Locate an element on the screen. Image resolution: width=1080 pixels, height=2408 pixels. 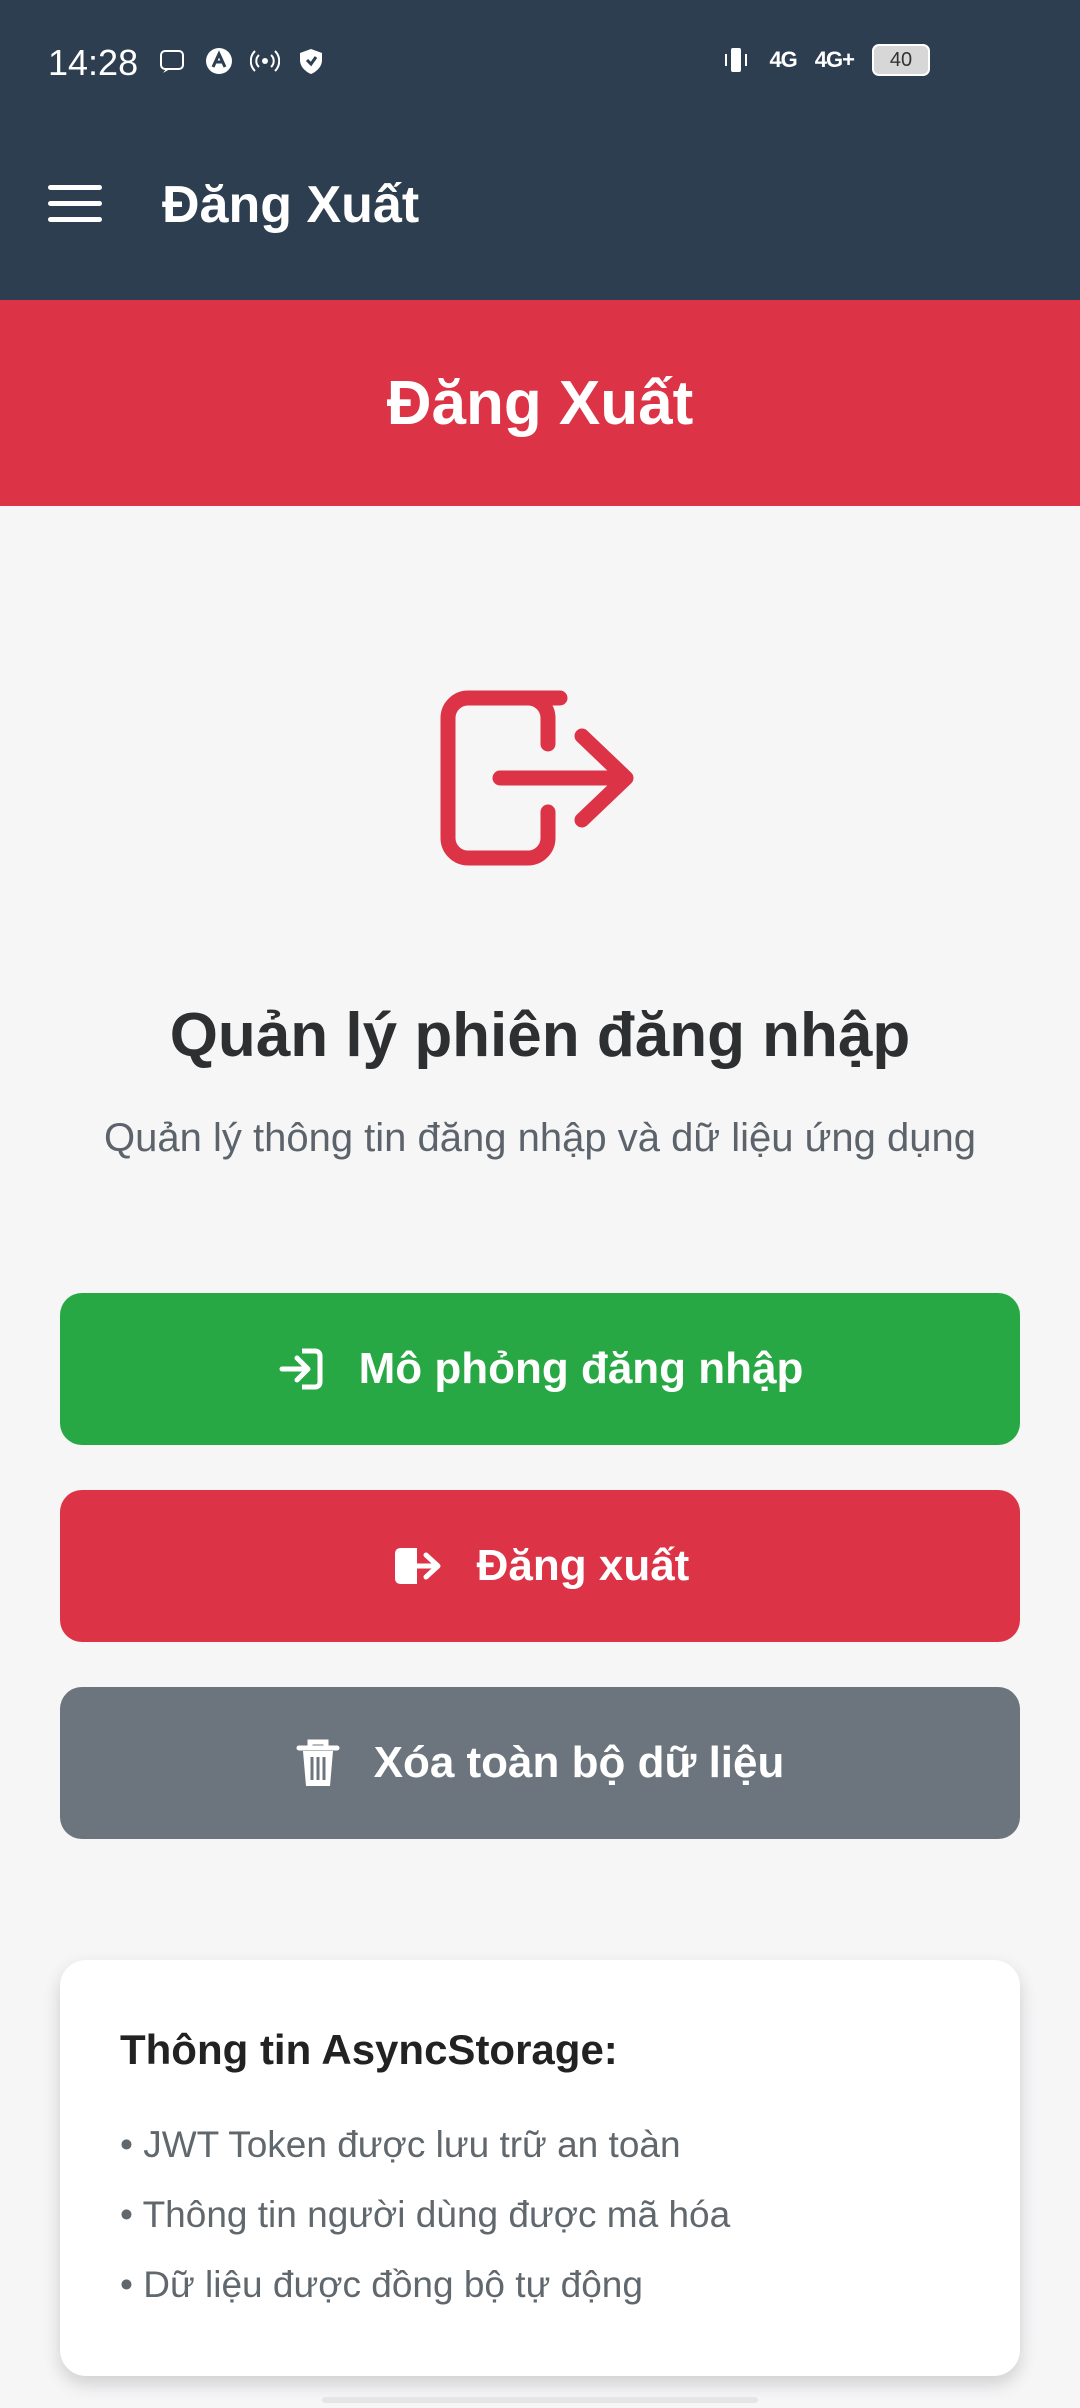
logout-banner: Đăng Xuất is located at coordinates (540, 403).